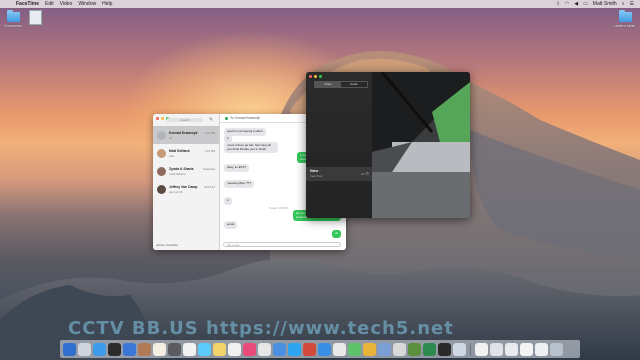 The height and width of the screenshot is (360, 640). I want to click on conversation-item: Jeffrey Van Camp 10/17/14 Ha it ok 29, so click(186, 189).